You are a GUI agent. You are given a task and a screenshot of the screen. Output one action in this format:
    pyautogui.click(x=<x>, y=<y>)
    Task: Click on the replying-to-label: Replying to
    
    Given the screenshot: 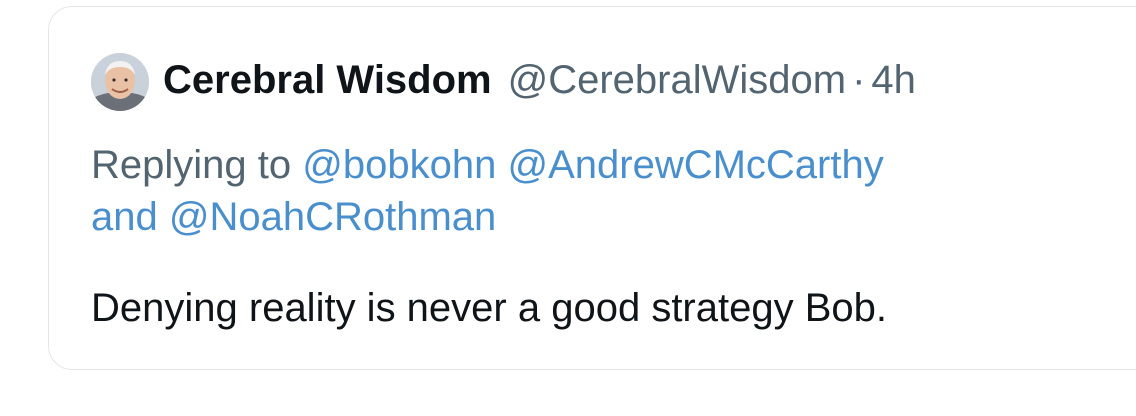 What is the action you would take?
    pyautogui.click(x=191, y=165)
    